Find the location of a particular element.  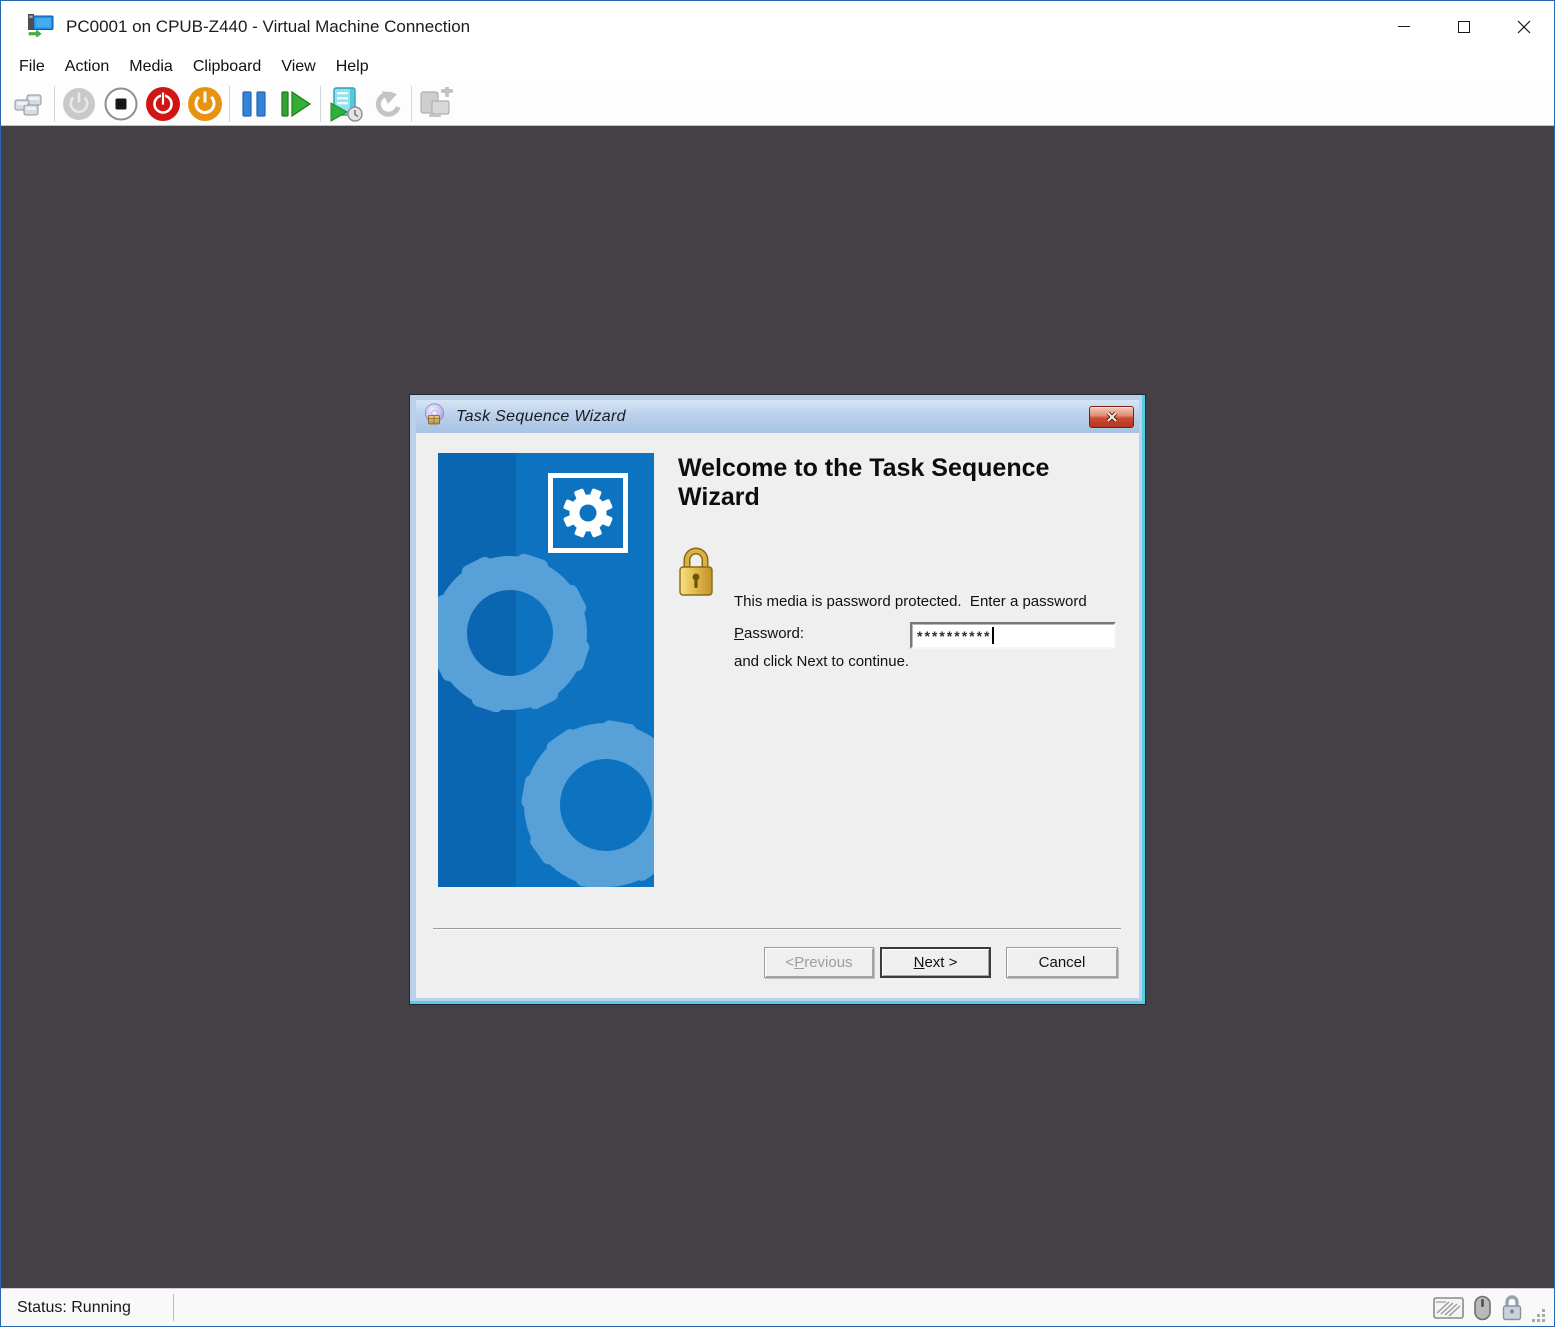

password-masked-value: ********** is located at coordinates (954, 635).